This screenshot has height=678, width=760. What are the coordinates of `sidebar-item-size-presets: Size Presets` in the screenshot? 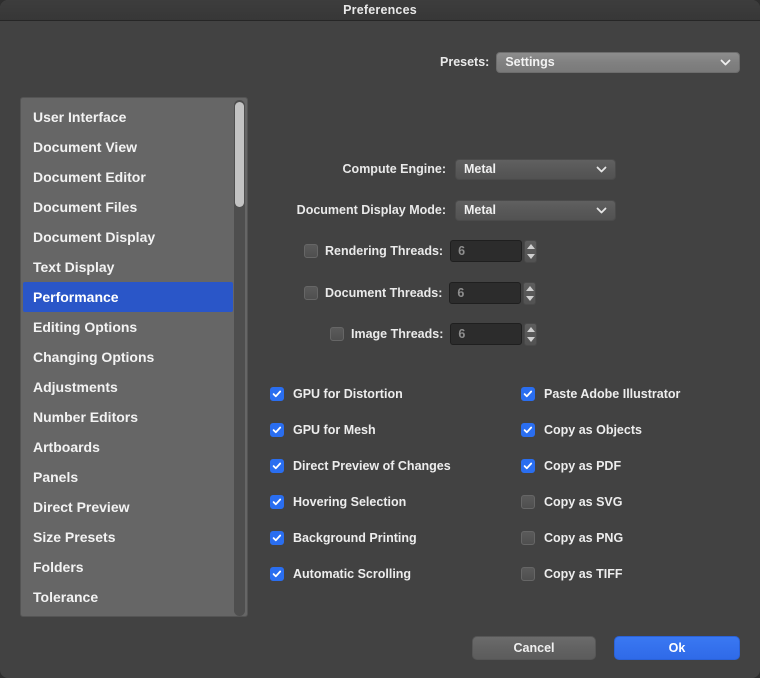 It's located at (128, 537).